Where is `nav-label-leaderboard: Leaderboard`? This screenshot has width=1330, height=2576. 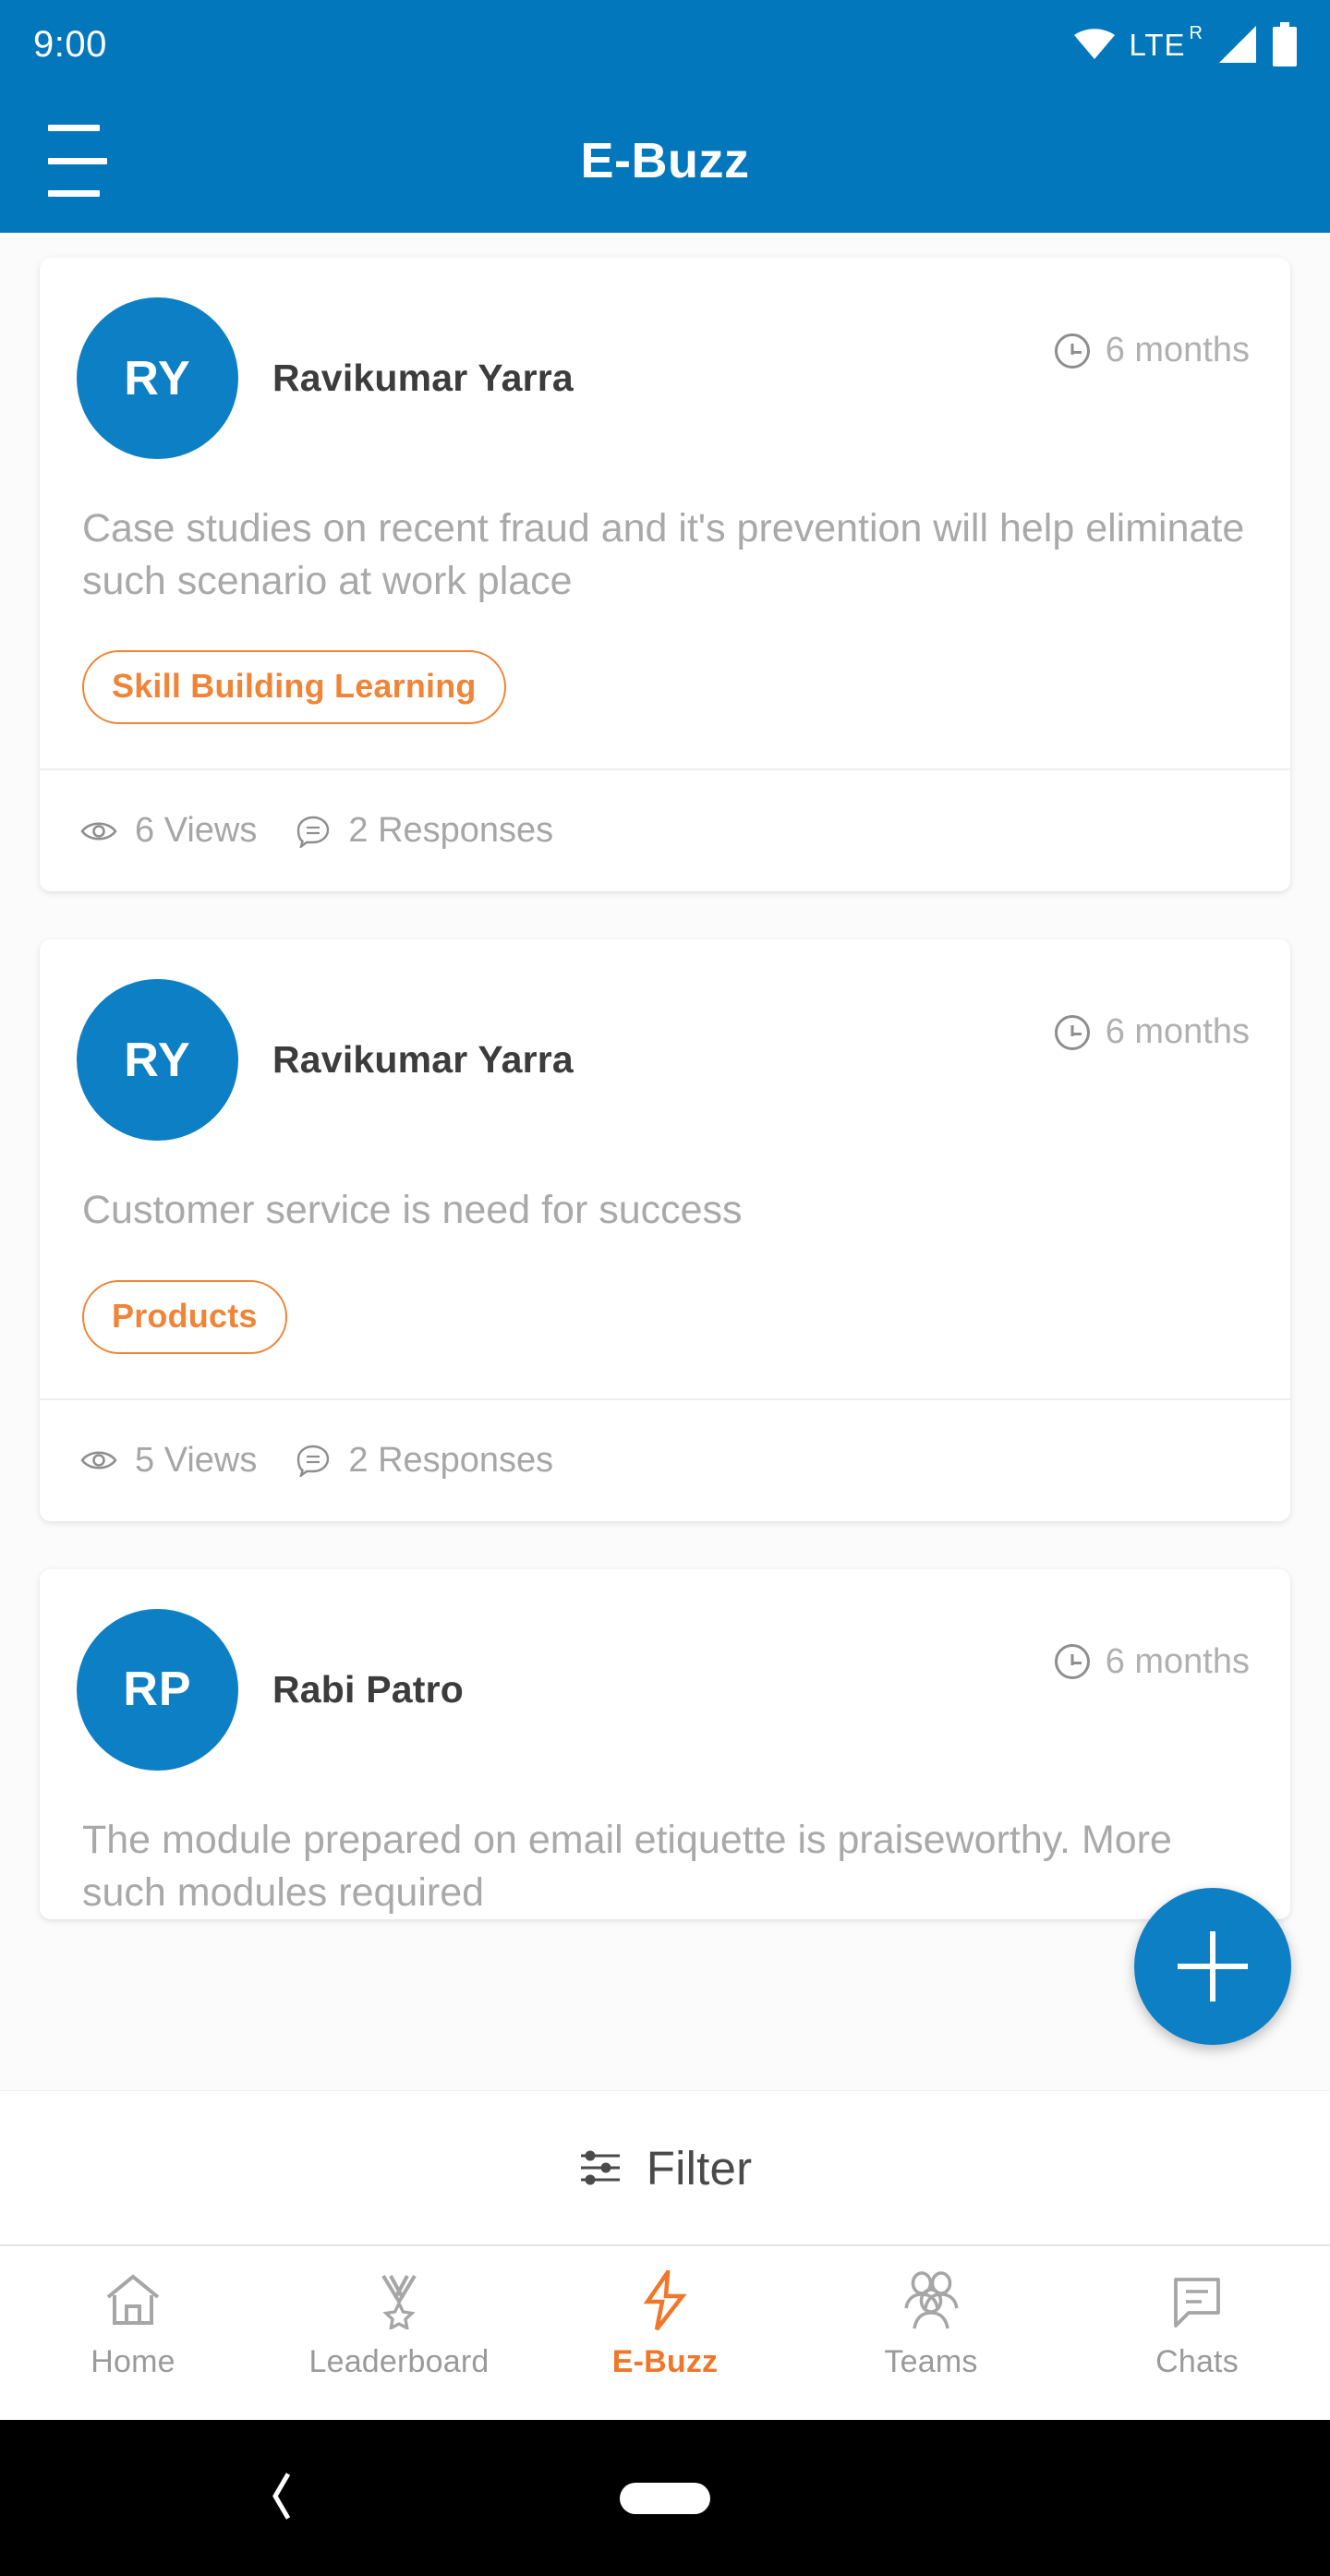
nav-label-leaderboard: Leaderboard is located at coordinates (399, 2361).